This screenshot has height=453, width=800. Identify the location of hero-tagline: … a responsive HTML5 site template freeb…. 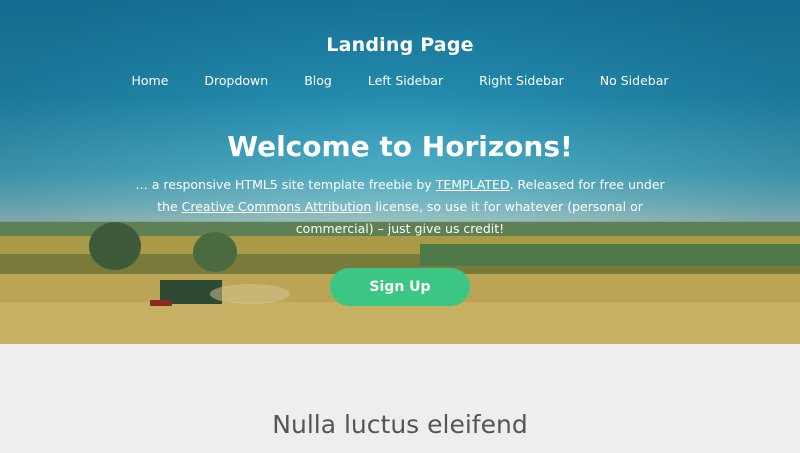
(400, 207).